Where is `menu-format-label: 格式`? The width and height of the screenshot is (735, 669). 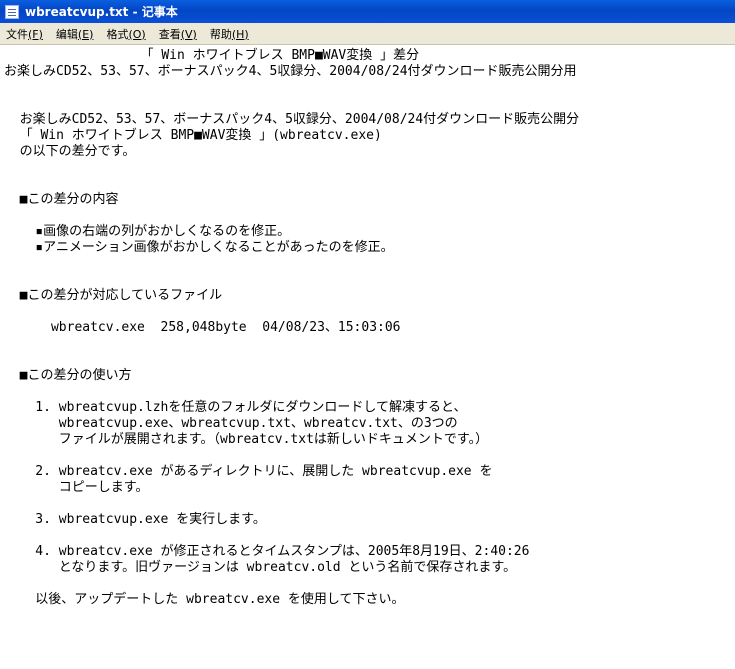 menu-format-label: 格式 is located at coordinates (117, 34).